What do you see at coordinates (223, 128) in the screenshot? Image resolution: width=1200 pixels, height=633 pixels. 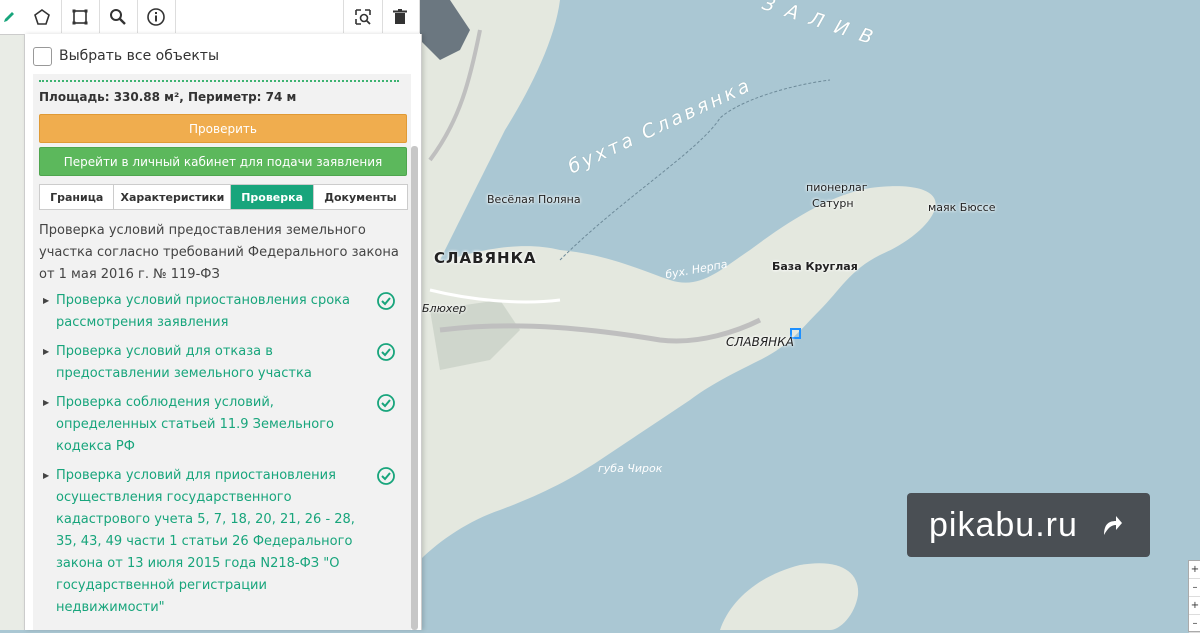 I see `check-button: Проверить` at bounding box center [223, 128].